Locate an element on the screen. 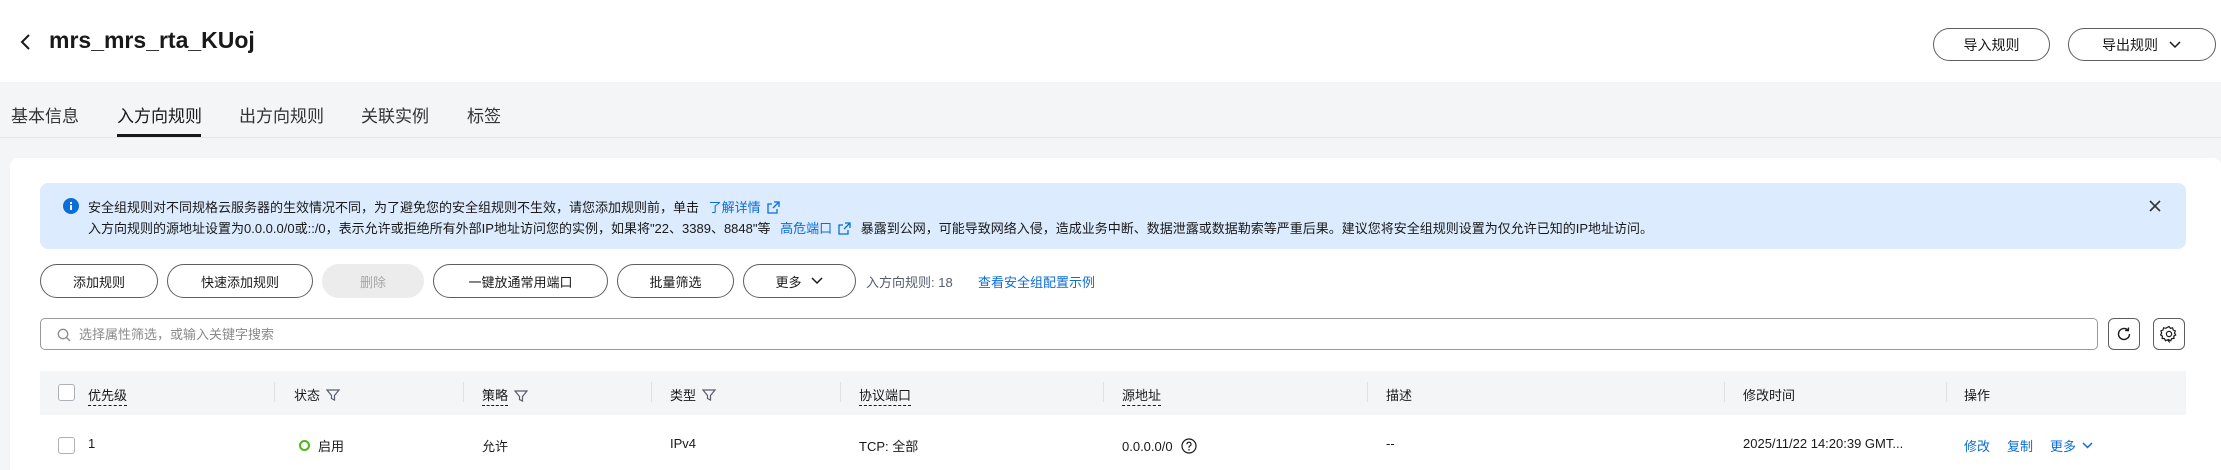 The image size is (2221, 470). tab-tags: 标签 is located at coordinates (484, 120).